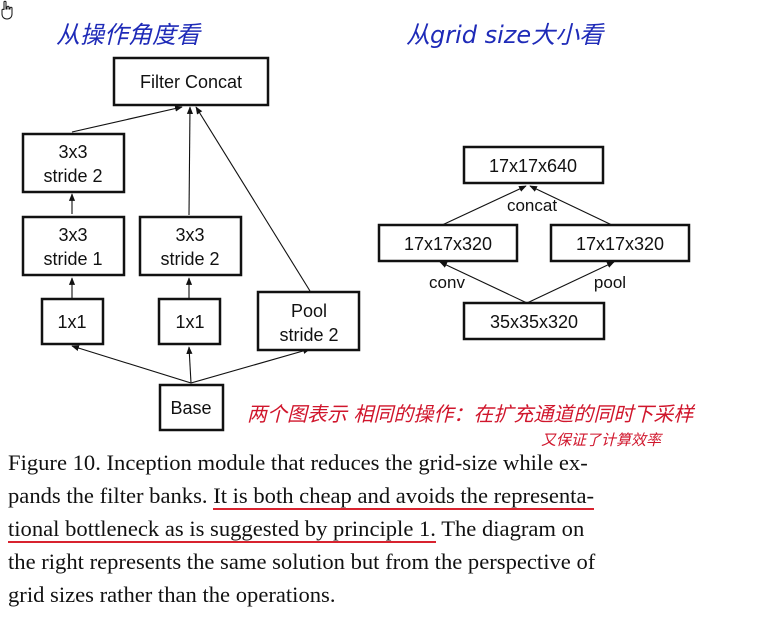 The image size is (778, 617). I want to click on svg-text: Pool, so click(309, 311).